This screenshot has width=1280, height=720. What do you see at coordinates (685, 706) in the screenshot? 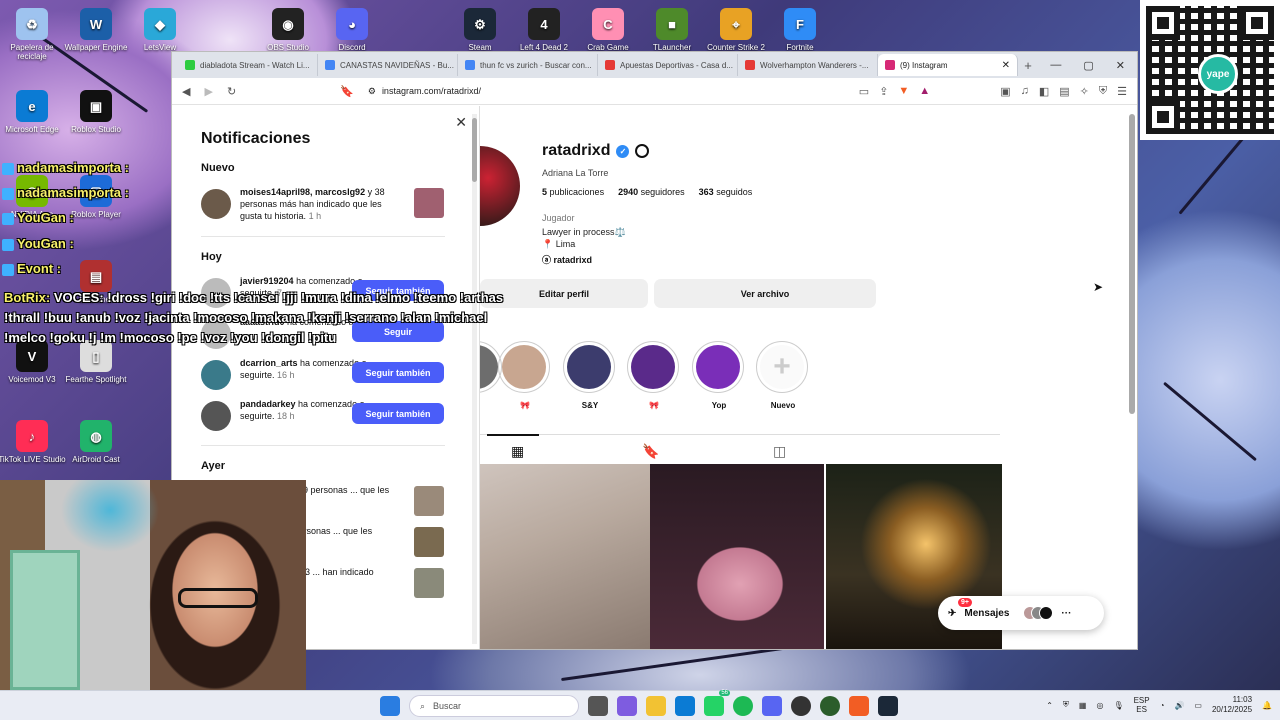
I see `edge-icon` at bounding box center [685, 706].